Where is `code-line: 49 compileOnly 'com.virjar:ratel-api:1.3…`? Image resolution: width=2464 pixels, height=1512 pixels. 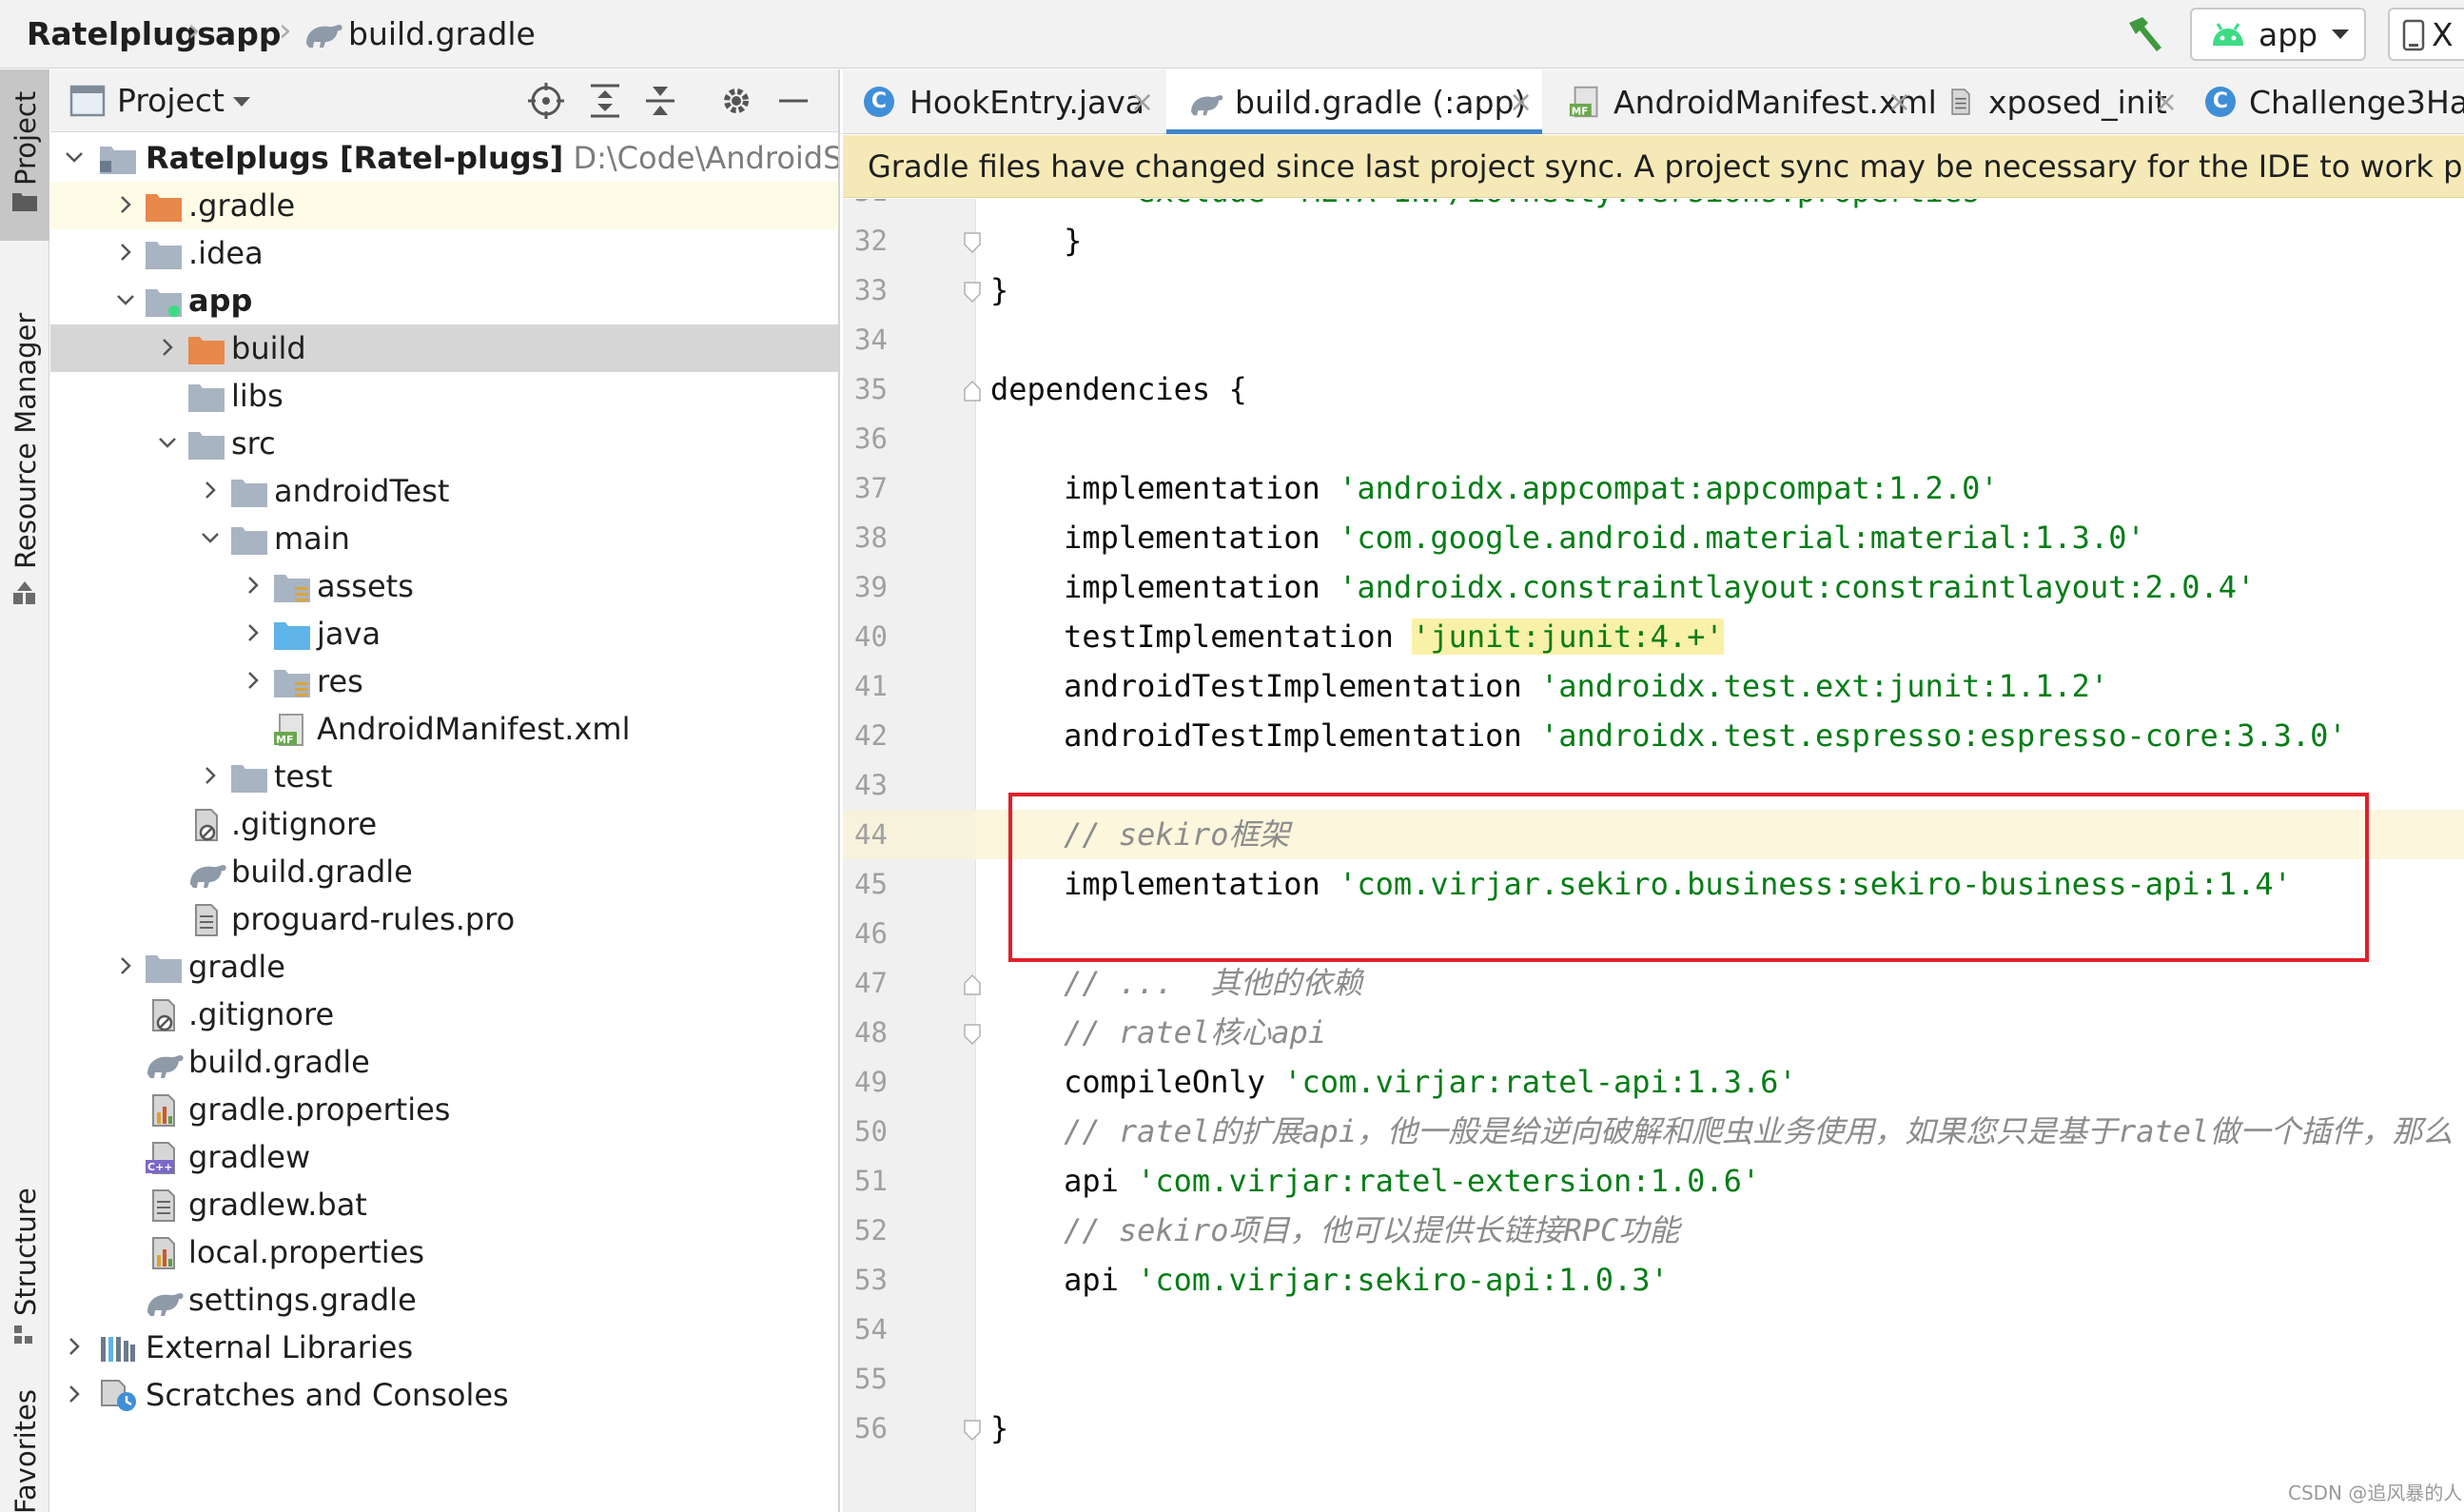 code-line: 49 compileOnly 'com.virjar:ratel-api:1.3… is located at coordinates (1653, 1082).